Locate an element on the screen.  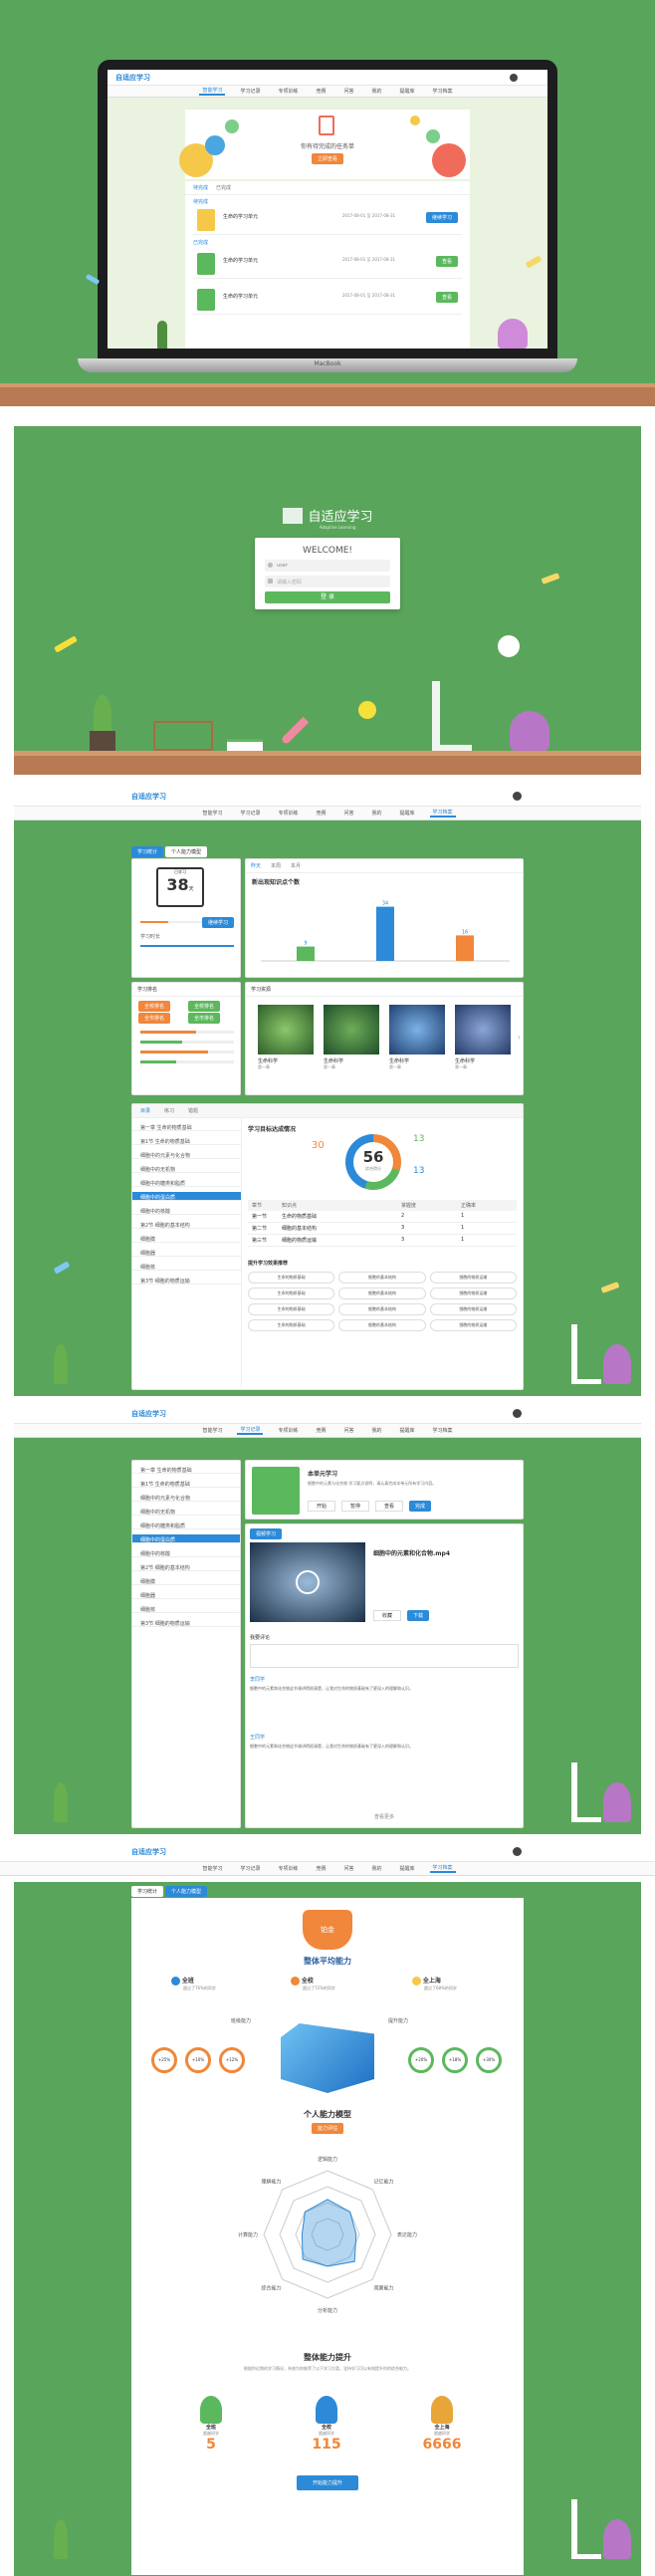
time-slider is located at coordinates (187, 946).